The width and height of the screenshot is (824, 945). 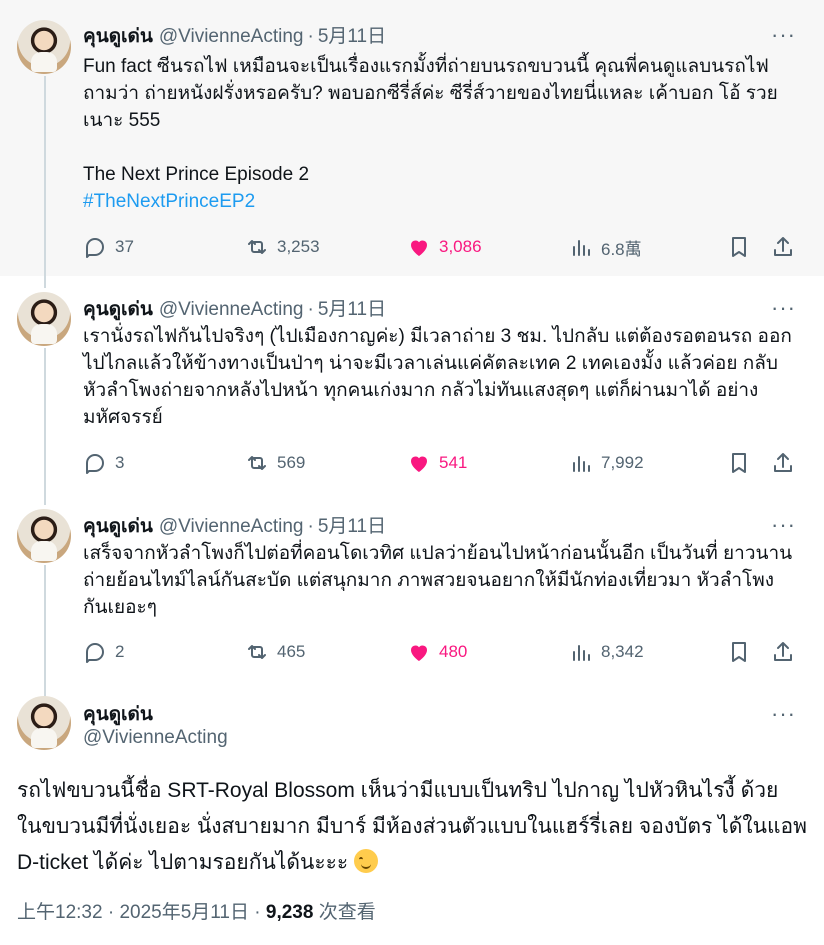 What do you see at coordinates (298, 246) in the screenshot?
I see `repost-count: 3,253` at bounding box center [298, 246].